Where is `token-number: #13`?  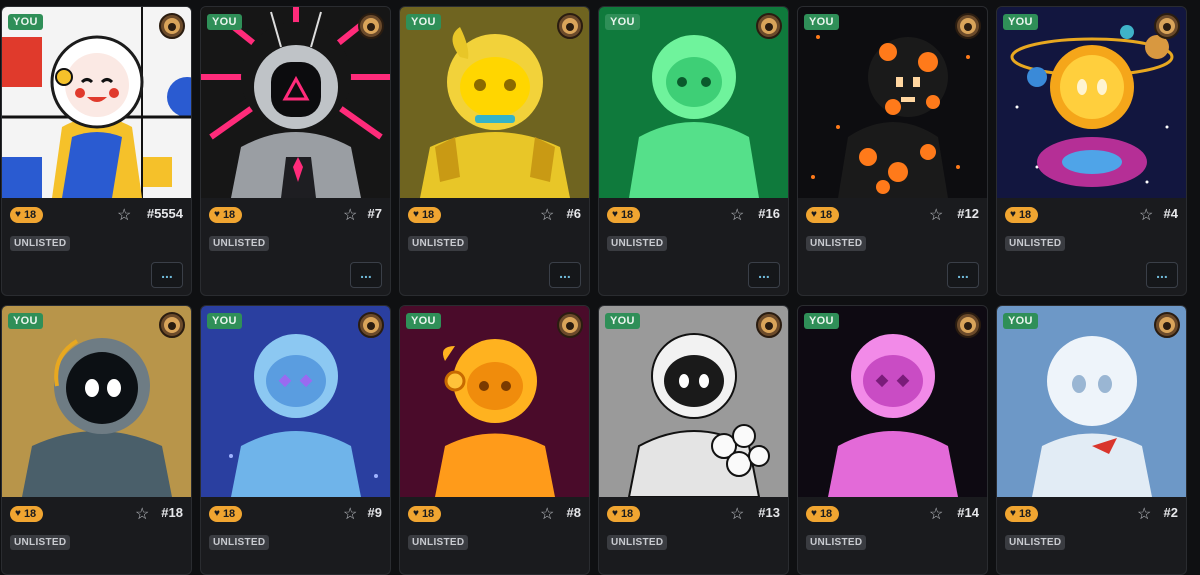 token-number: #13 is located at coordinates (769, 512).